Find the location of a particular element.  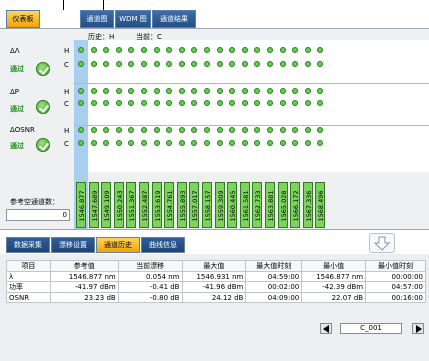

channel-wavelength-label: 1555.893 is located at coordinates (182, 206).